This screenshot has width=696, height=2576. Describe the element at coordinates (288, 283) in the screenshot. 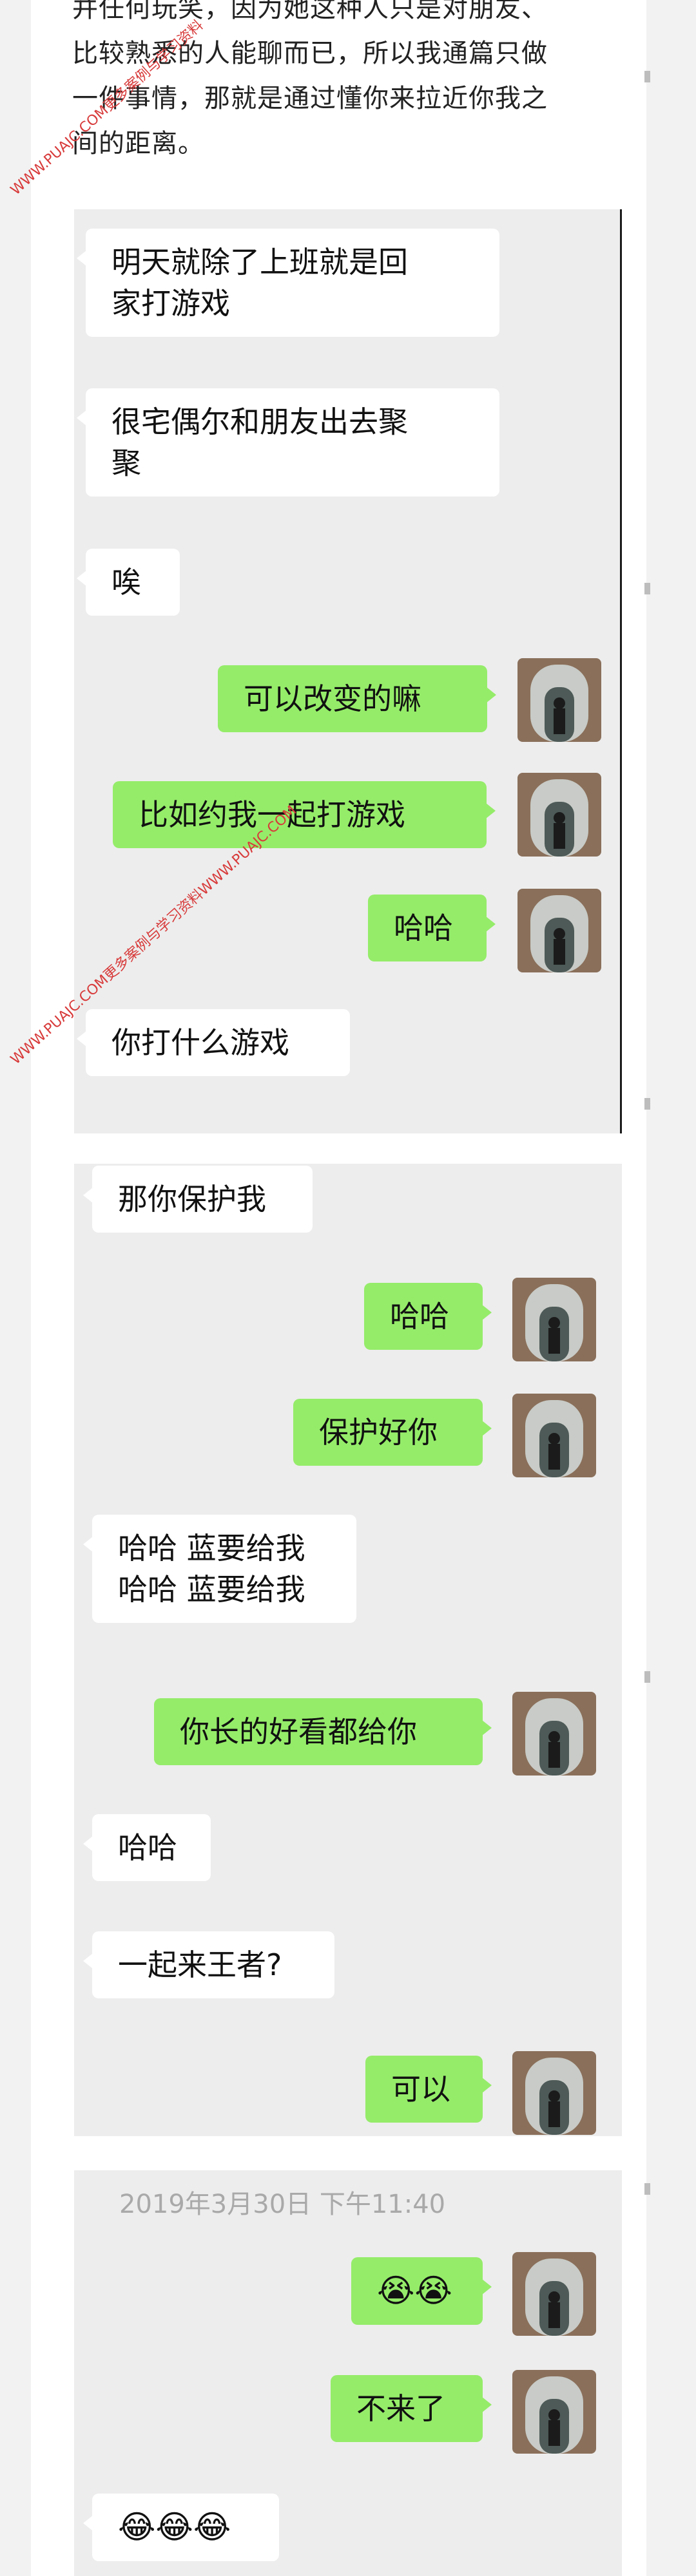

I see `chat-message: 明天就除了上班就是回 家打游戏` at that location.